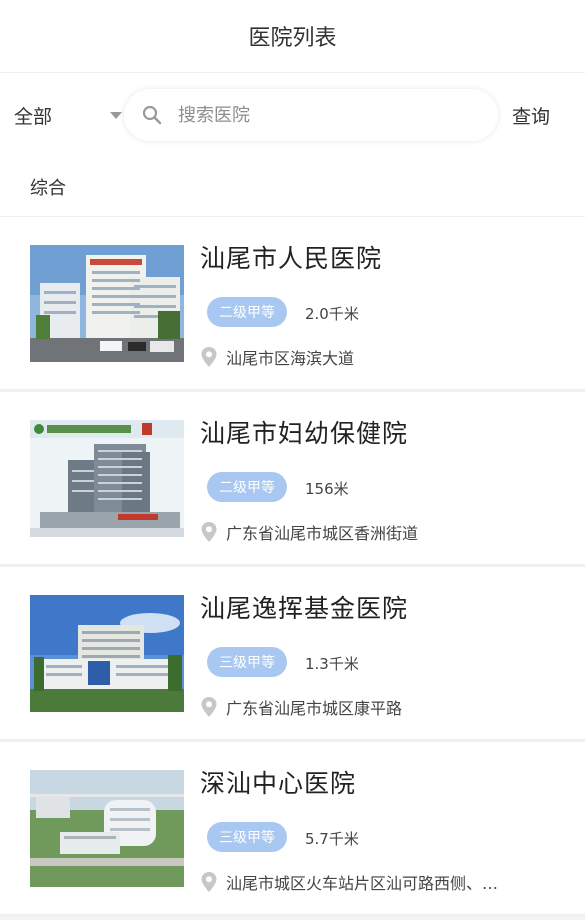 Image resolution: width=585 pixels, height=920 pixels. What do you see at coordinates (327, 489) in the screenshot?
I see `hospital-distance: 156米` at bounding box center [327, 489].